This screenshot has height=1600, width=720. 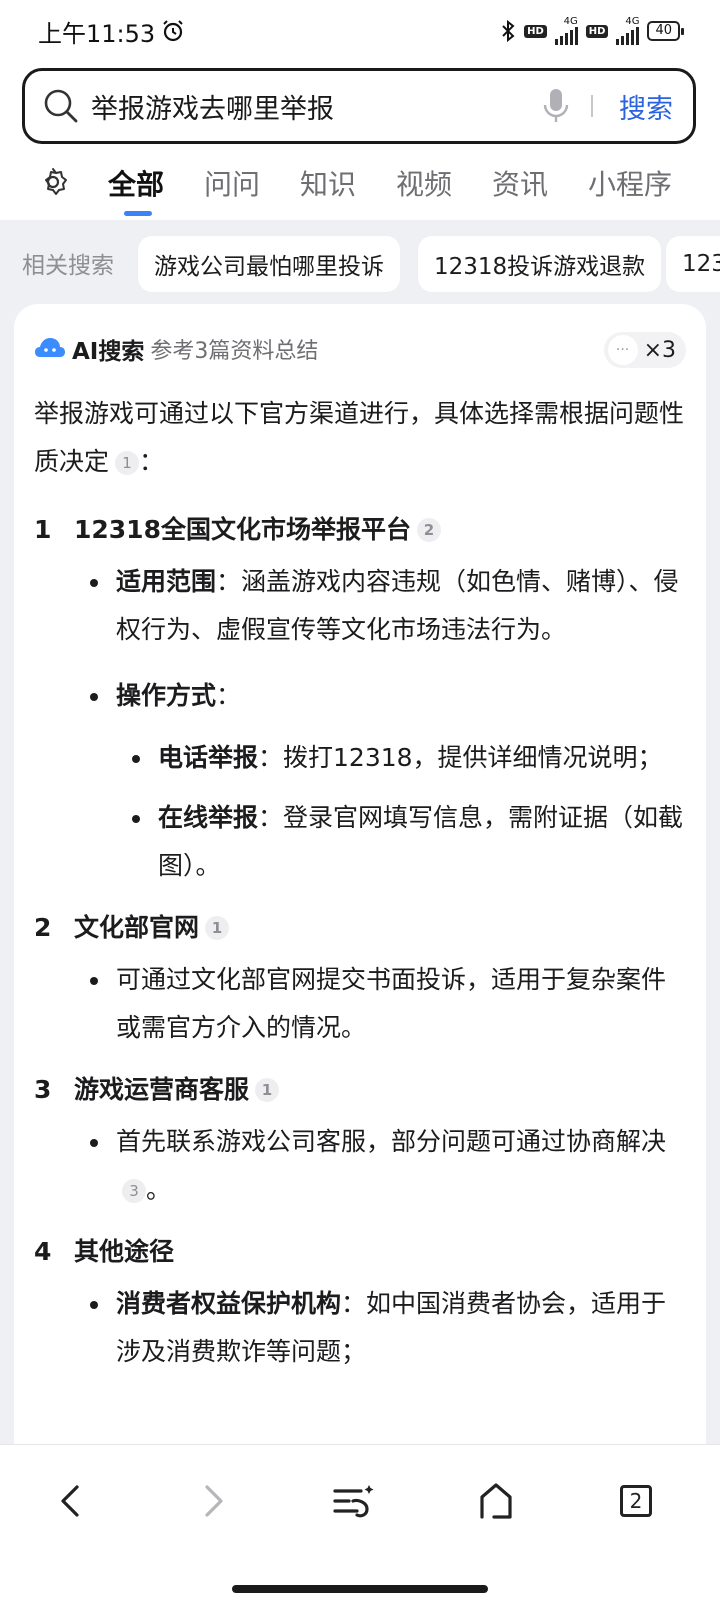 What do you see at coordinates (597, 31) in the screenshot?
I see `hd-badge-2: HD` at bounding box center [597, 31].